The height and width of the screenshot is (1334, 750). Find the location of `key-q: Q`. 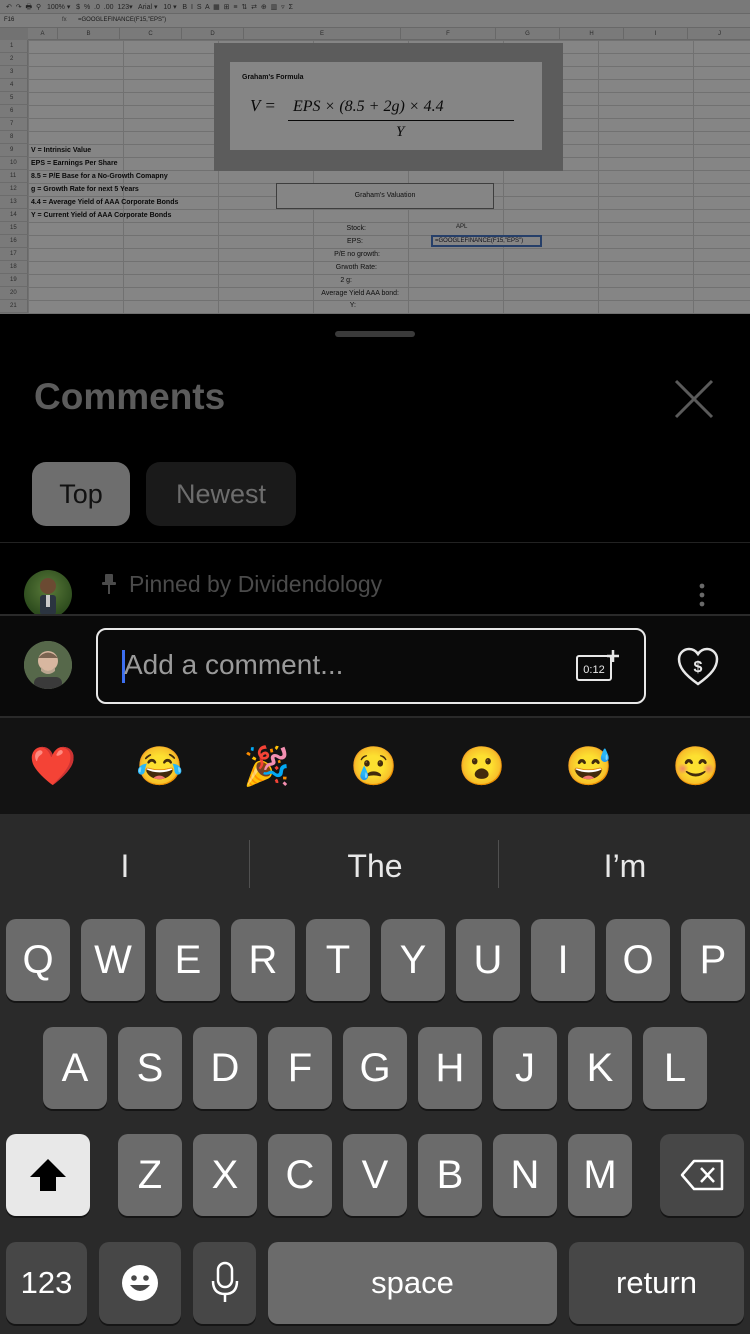

key-q: Q is located at coordinates (38, 960).